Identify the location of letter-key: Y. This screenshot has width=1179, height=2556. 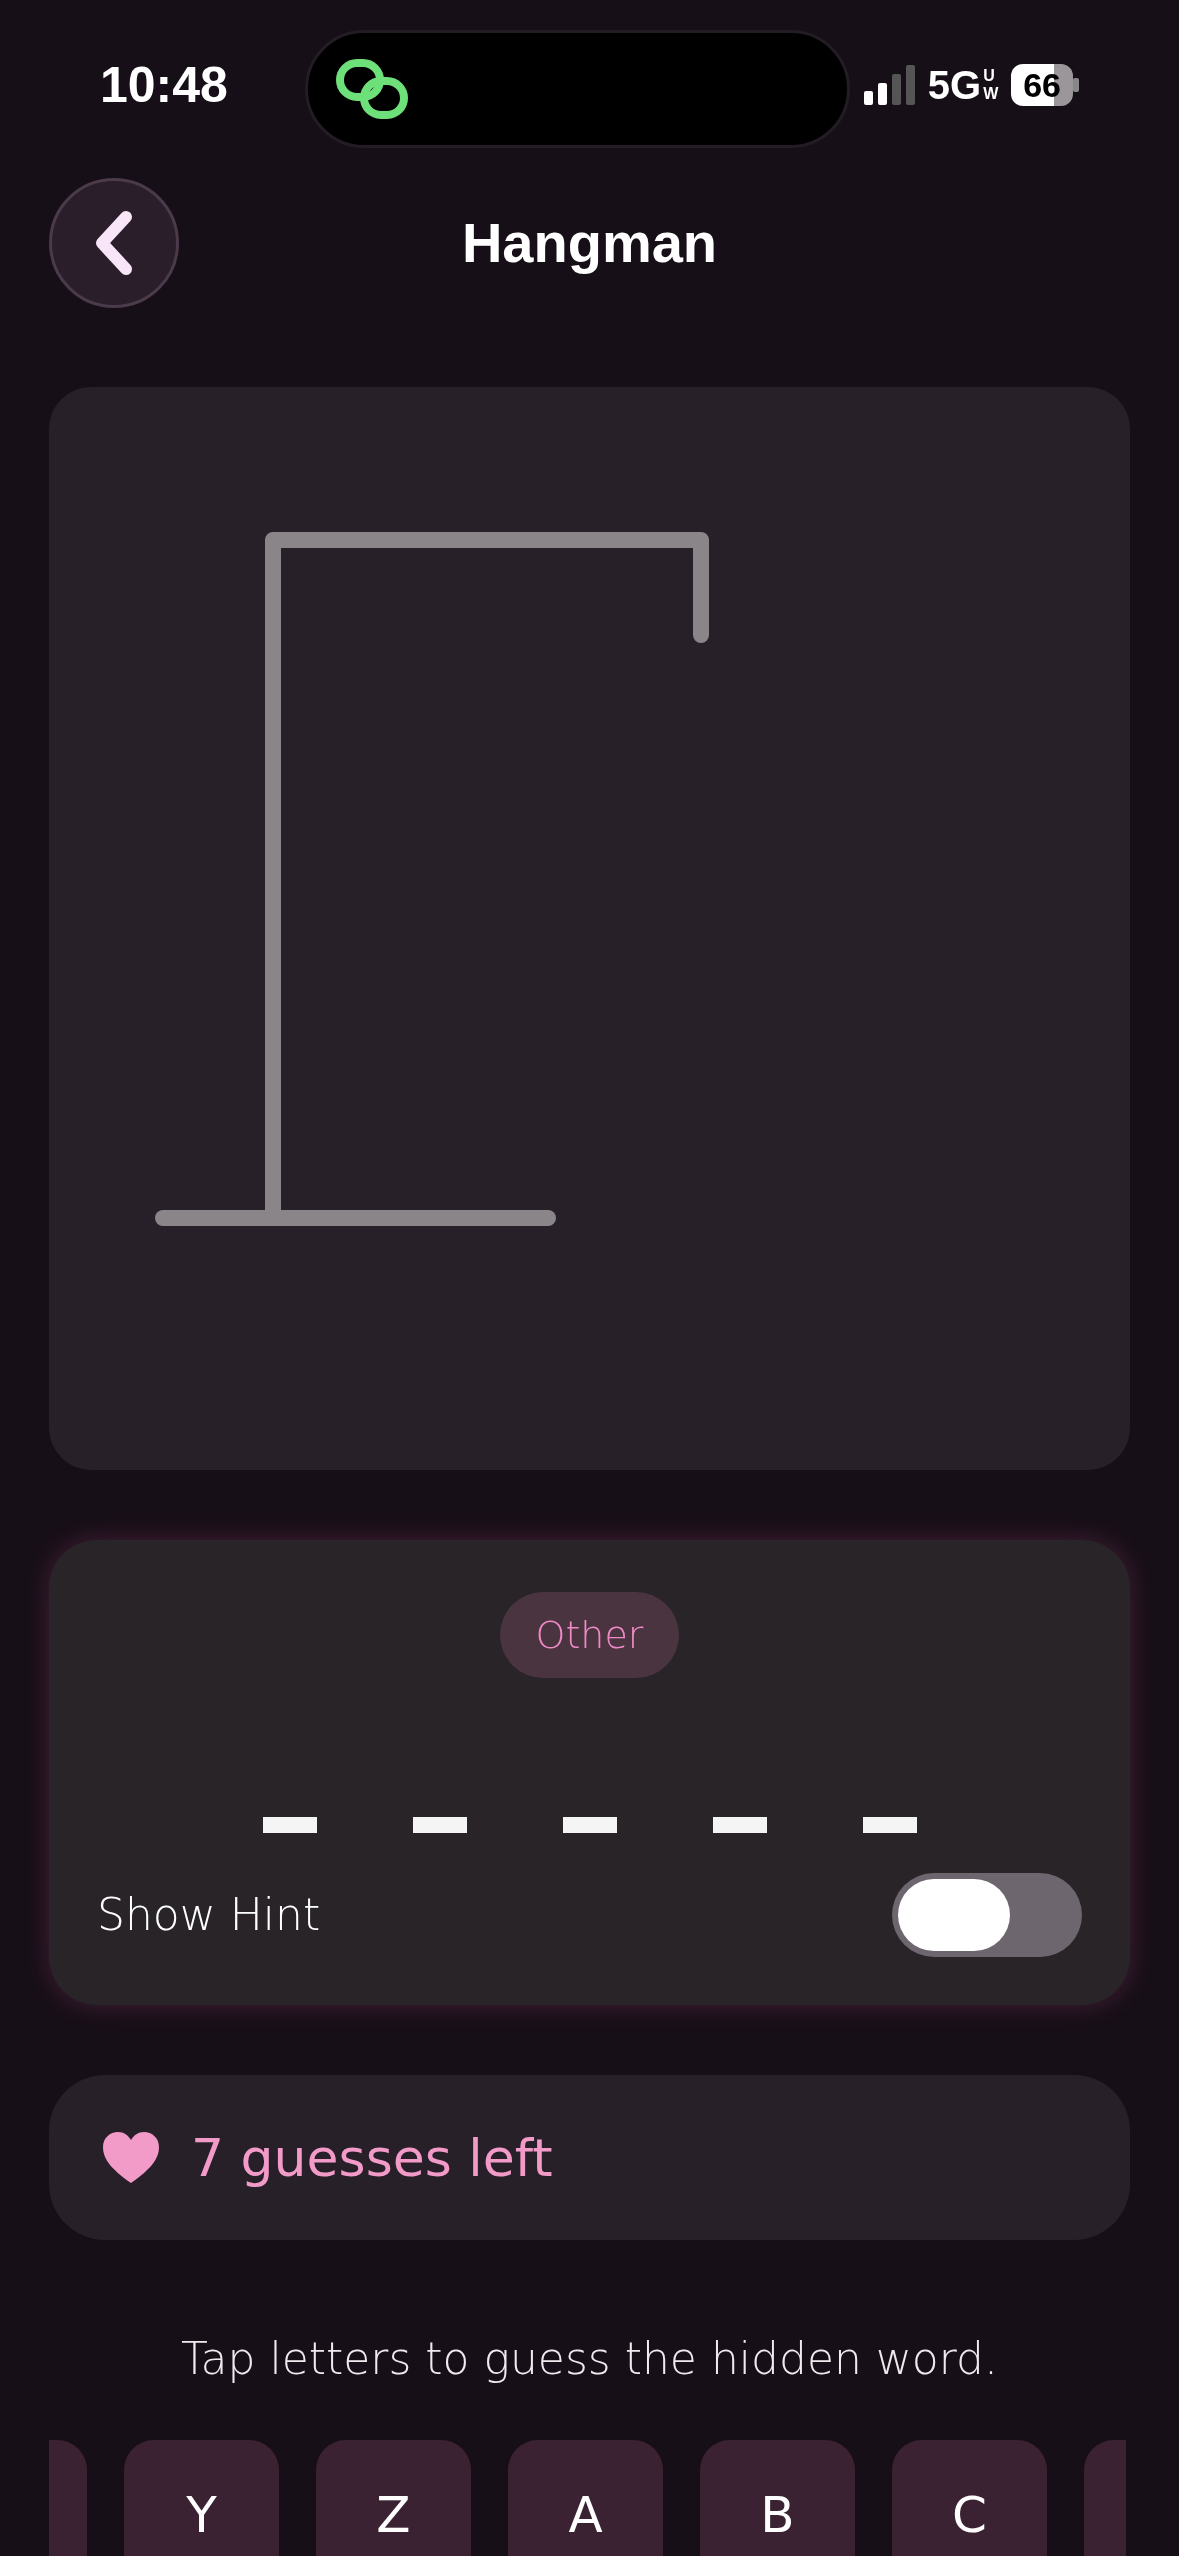
(201, 2498).